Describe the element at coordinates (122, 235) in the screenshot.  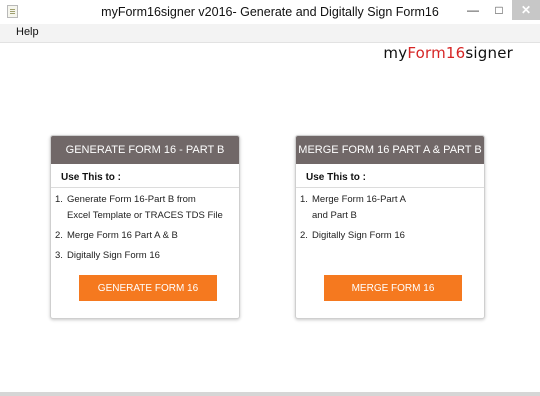
I see `step-text: Merge Form 16 Part A & B` at that location.